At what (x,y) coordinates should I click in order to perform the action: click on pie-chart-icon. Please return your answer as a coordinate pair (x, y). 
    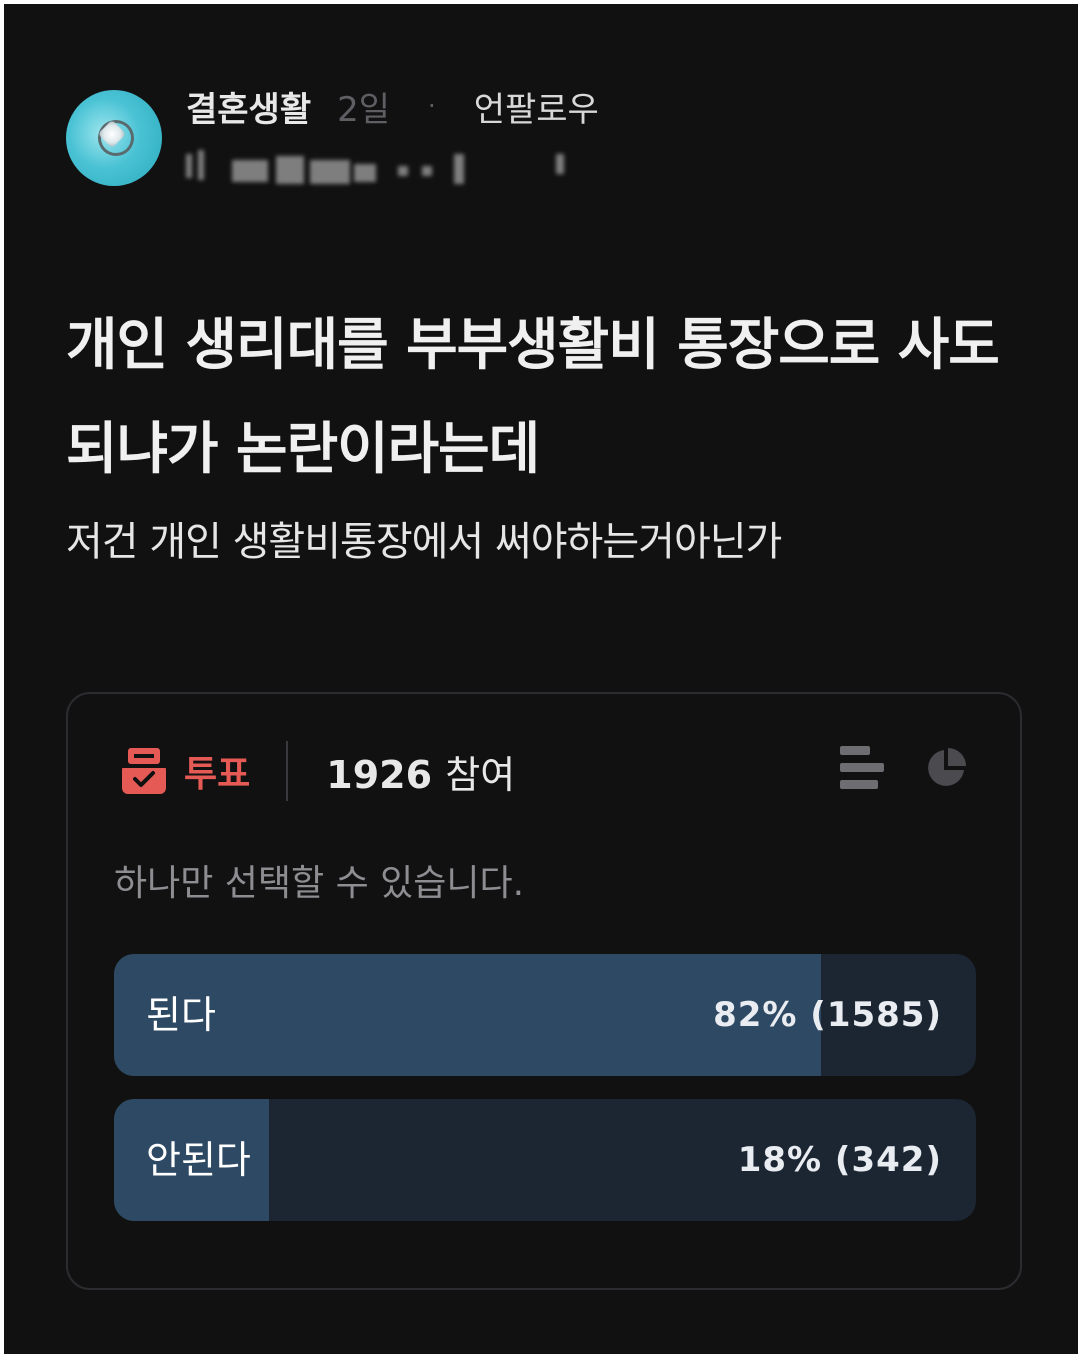
    Looking at the image, I should click on (946, 768).